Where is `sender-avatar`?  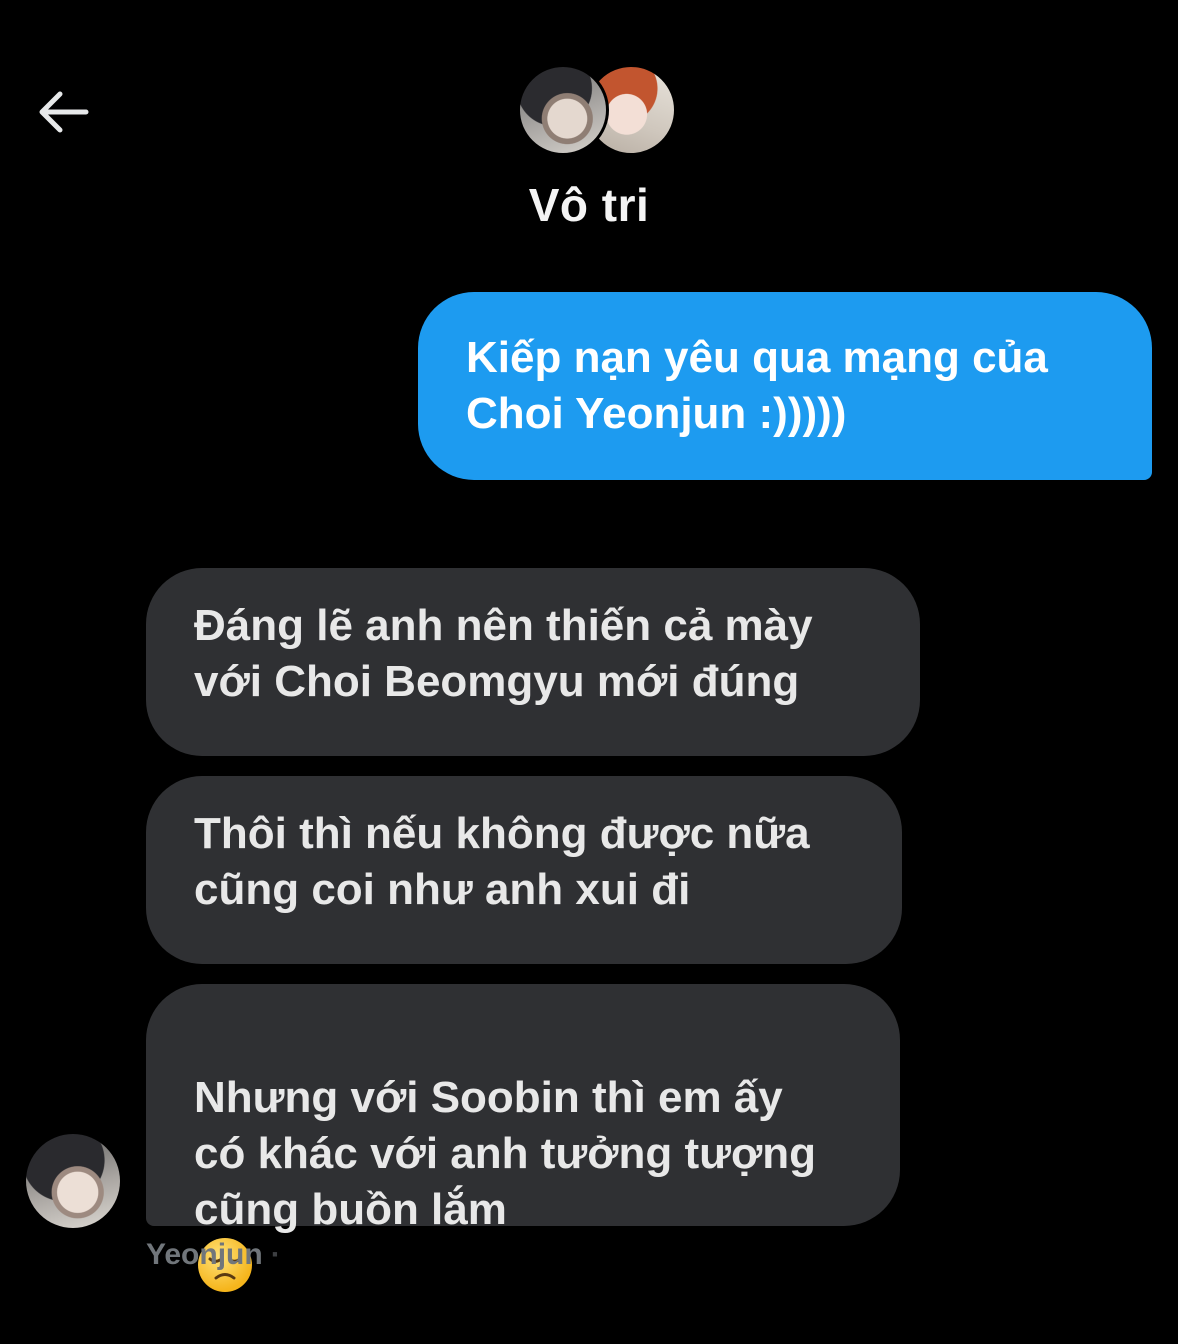 sender-avatar is located at coordinates (73, 1181).